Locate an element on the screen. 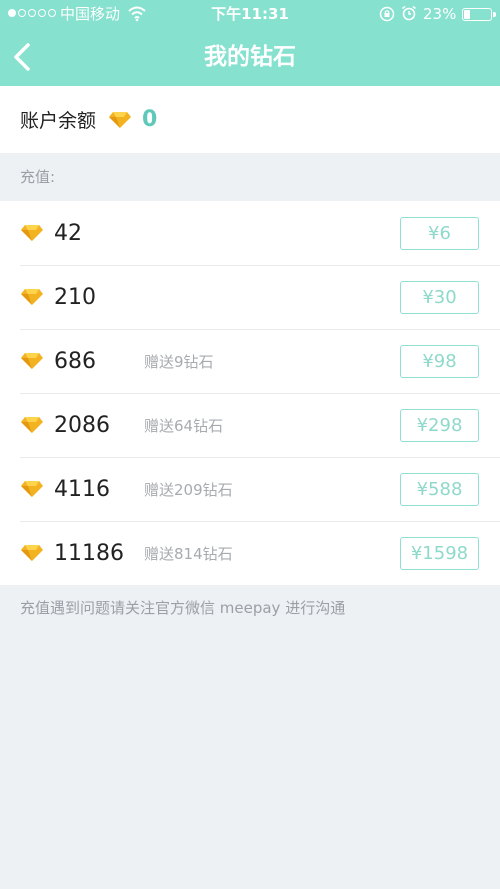 The height and width of the screenshot is (889, 500). package-row: 2086 赠送64钻石 ¥298 is located at coordinates (250, 425).